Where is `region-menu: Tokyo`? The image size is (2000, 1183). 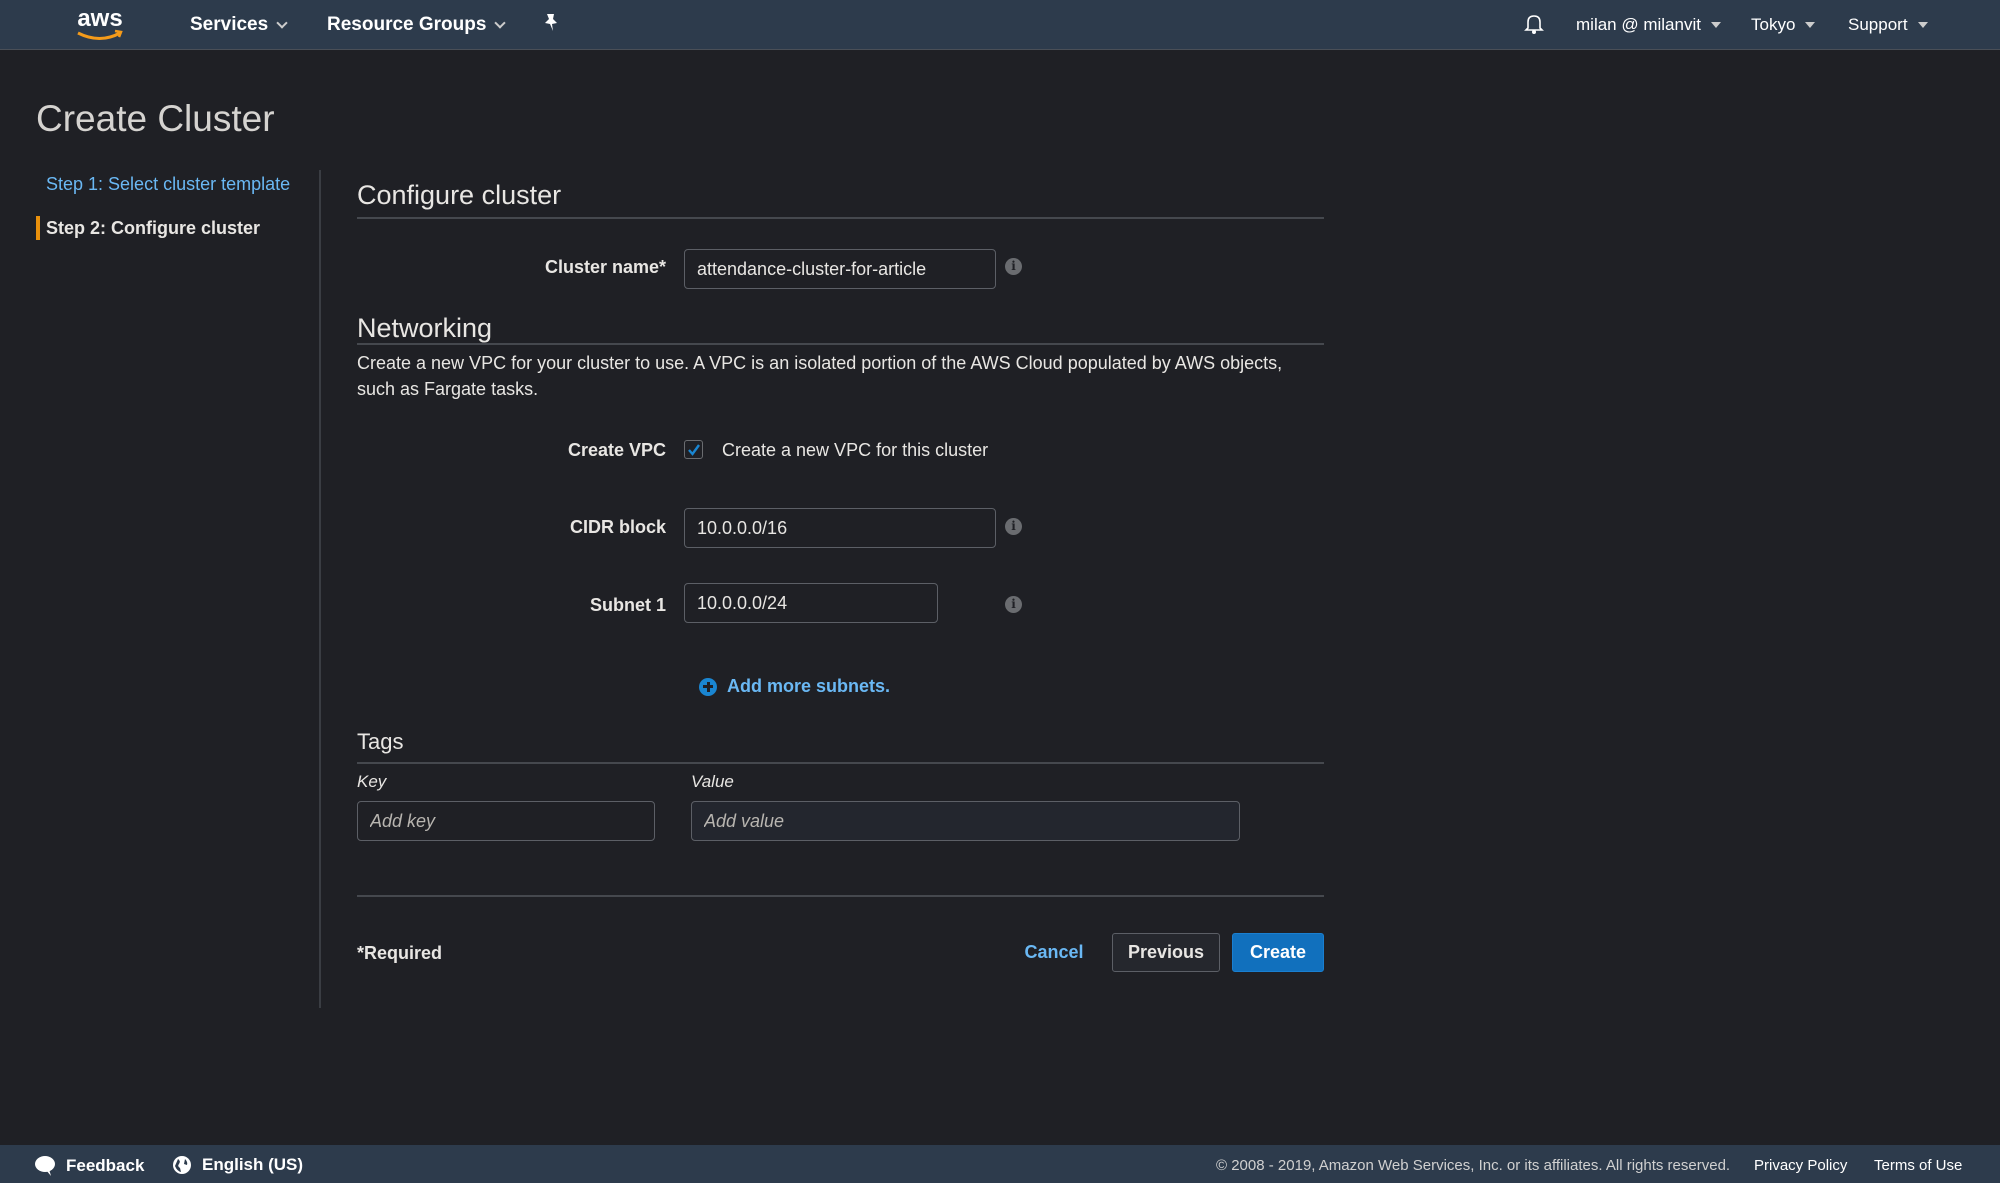 region-menu: Tokyo is located at coordinates (1783, 25).